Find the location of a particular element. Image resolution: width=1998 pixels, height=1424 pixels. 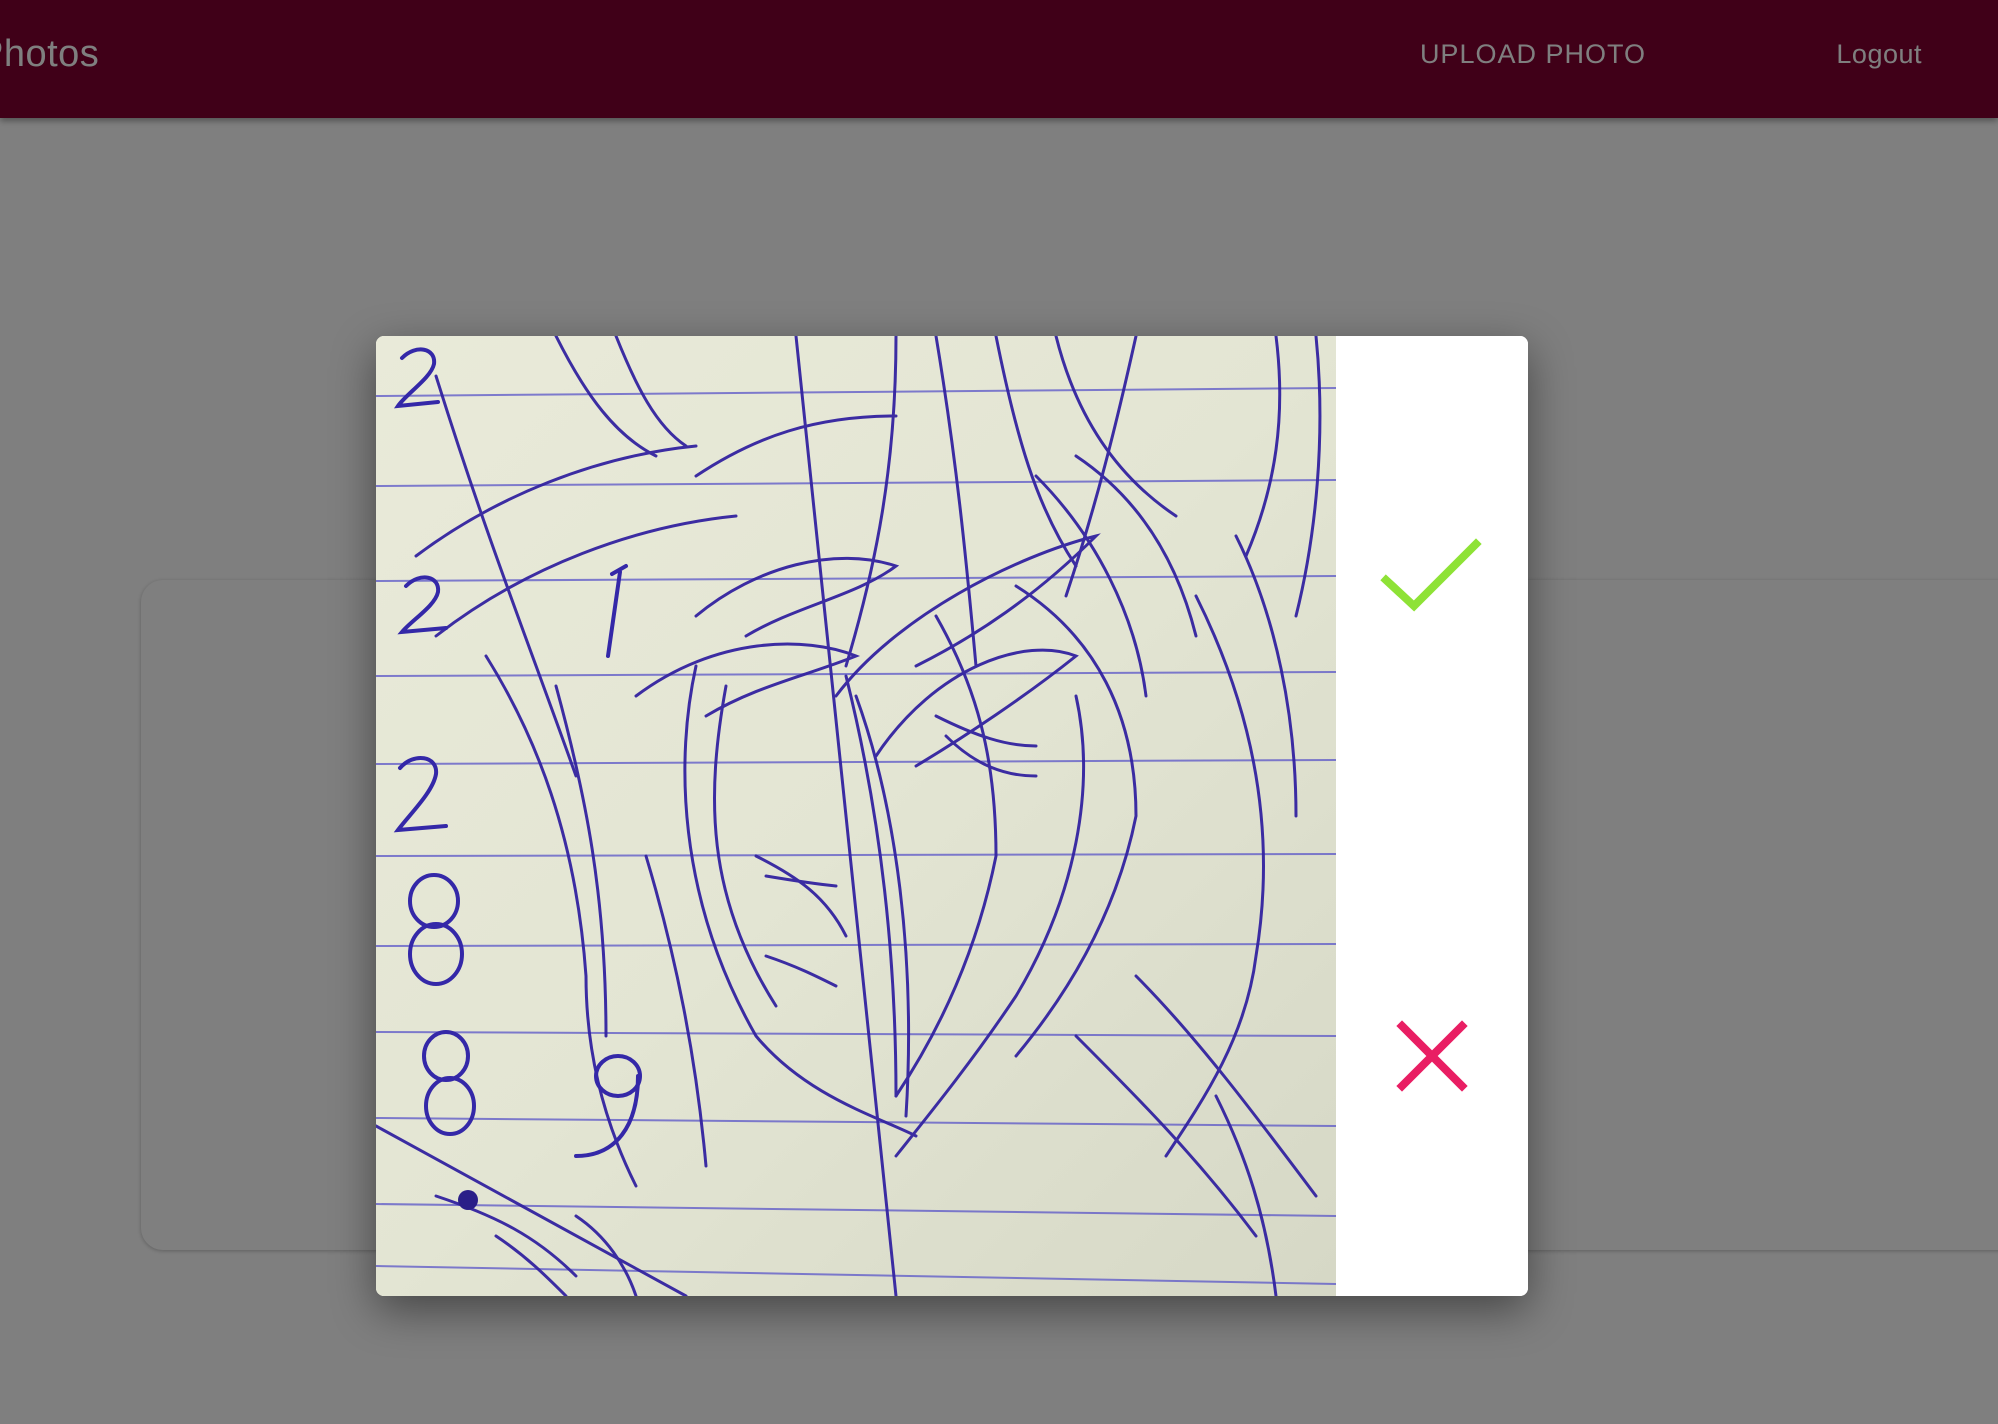

cancel-upload-button is located at coordinates (1432, 1056).